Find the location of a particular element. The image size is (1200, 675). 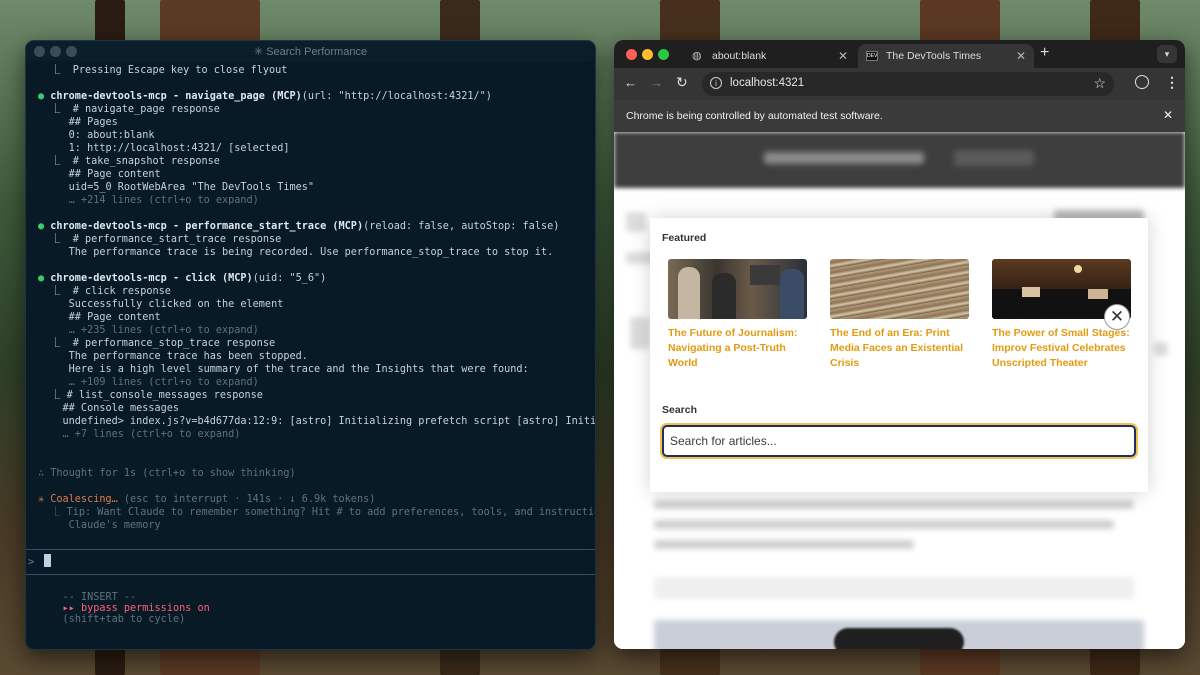

site-info-icon: i is located at coordinates (716, 83).